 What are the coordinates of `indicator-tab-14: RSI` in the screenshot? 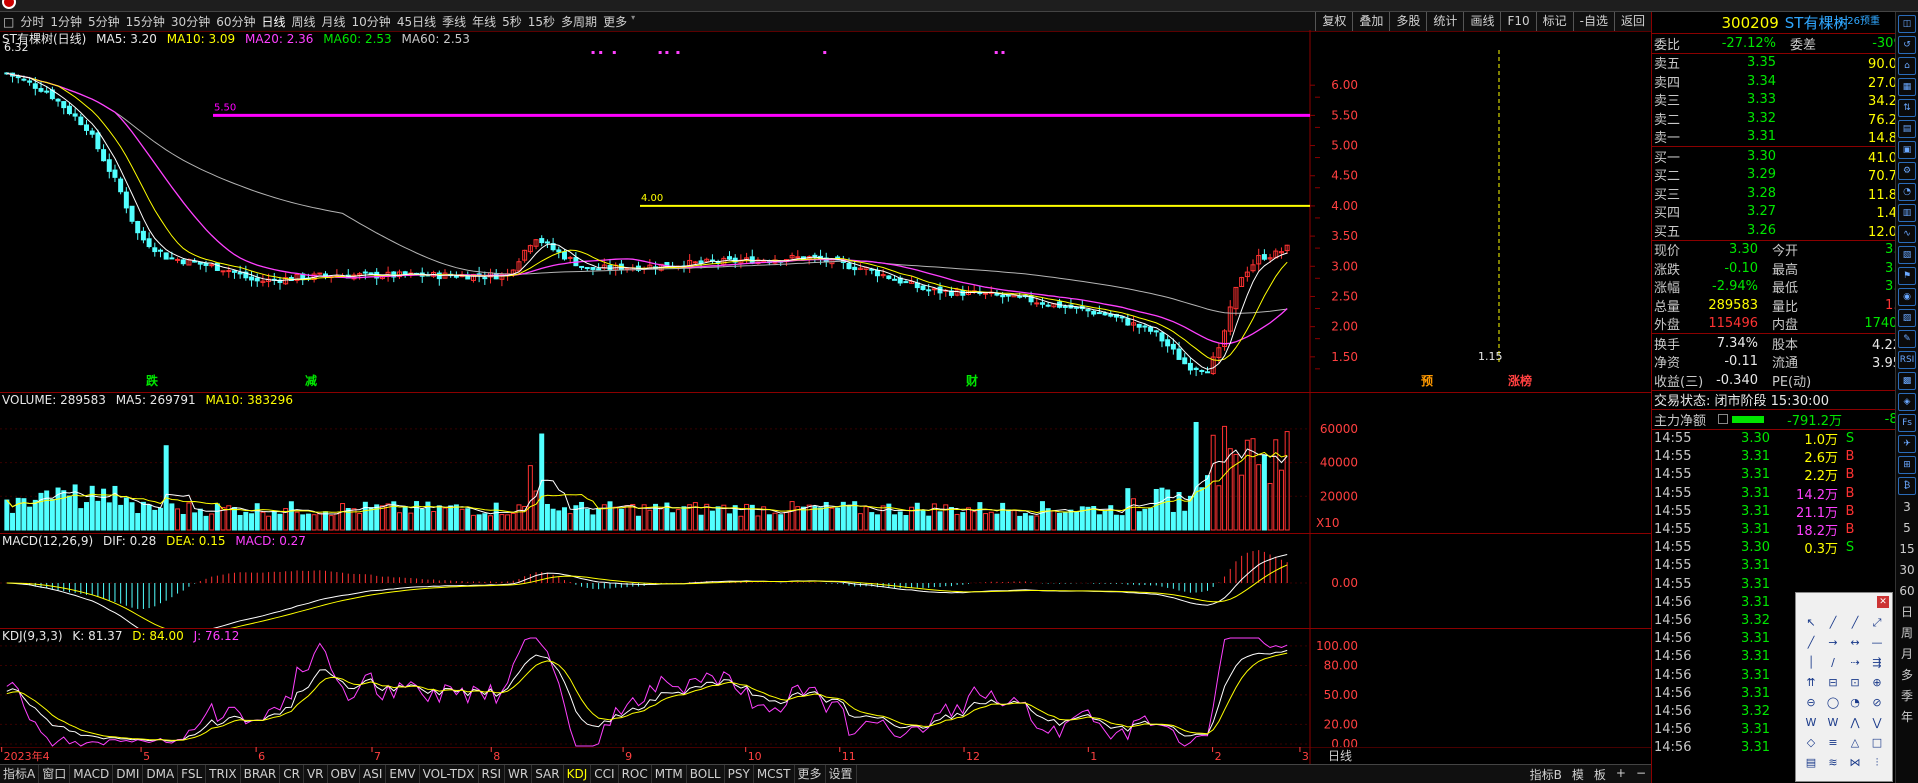 It's located at (492, 774).